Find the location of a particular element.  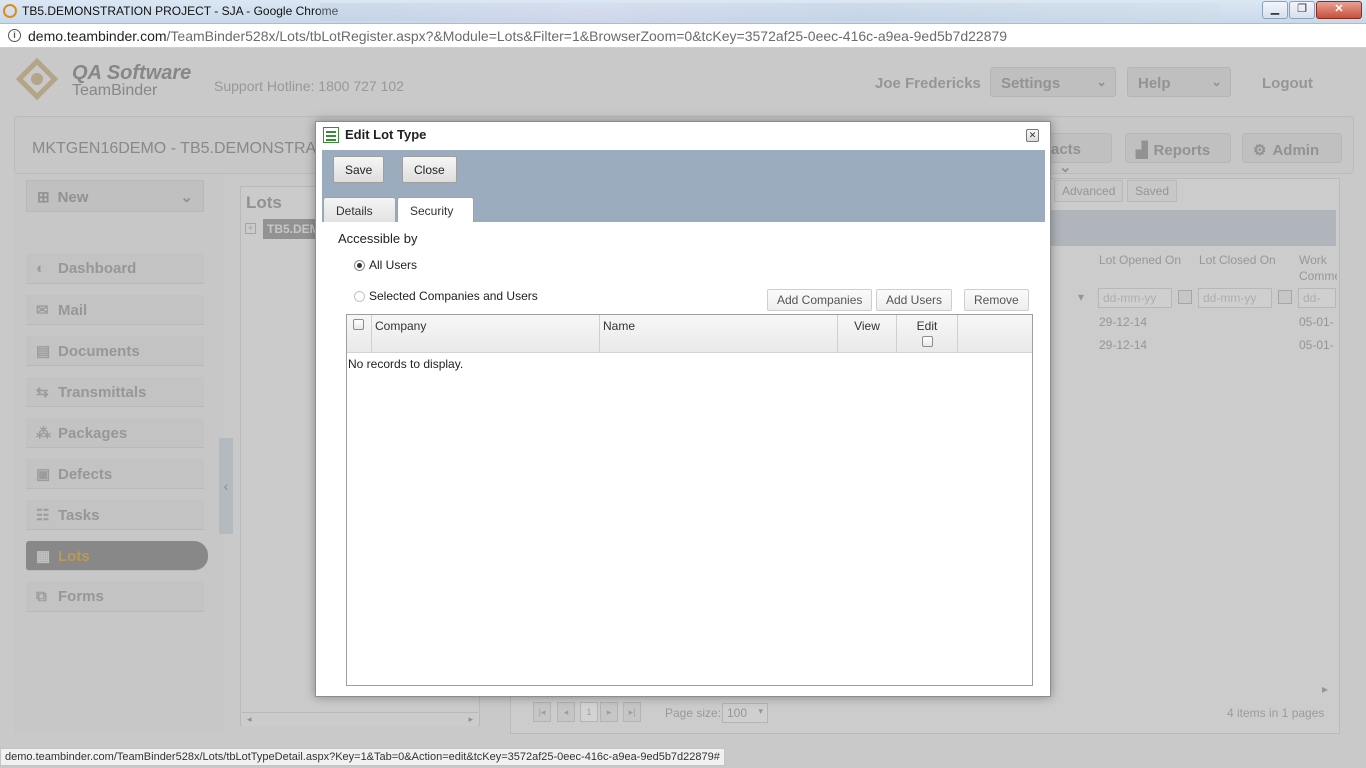

tab-details: Details is located at coordinates (359, 210).